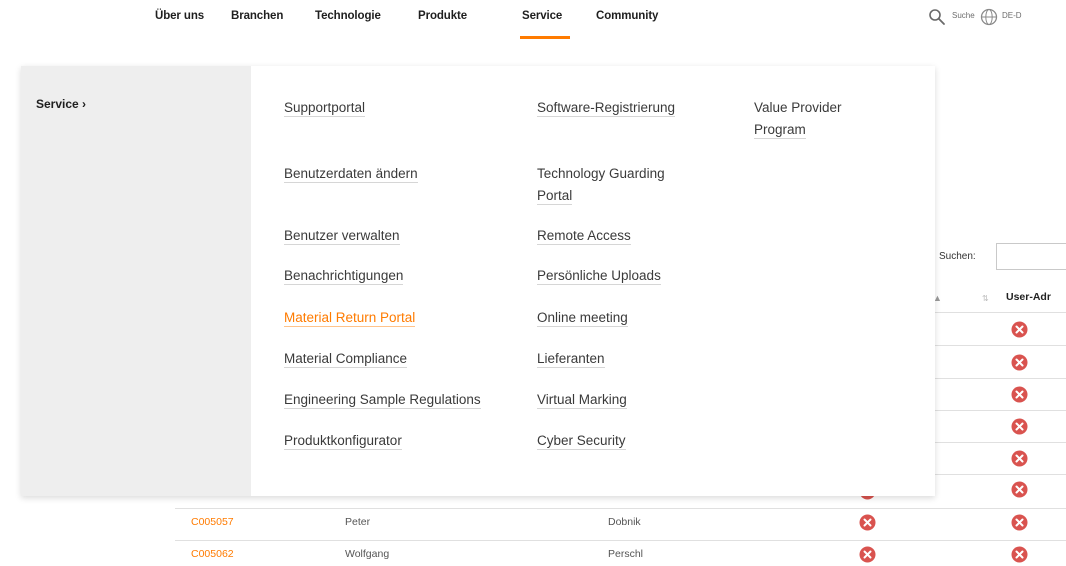 This screenshot has height=566, width=1066. What do you see at coordinates (346, 359) in the screenshot?
I see `menu-link-material-compliance: Material Compliance` at bounding box center [346, 359].